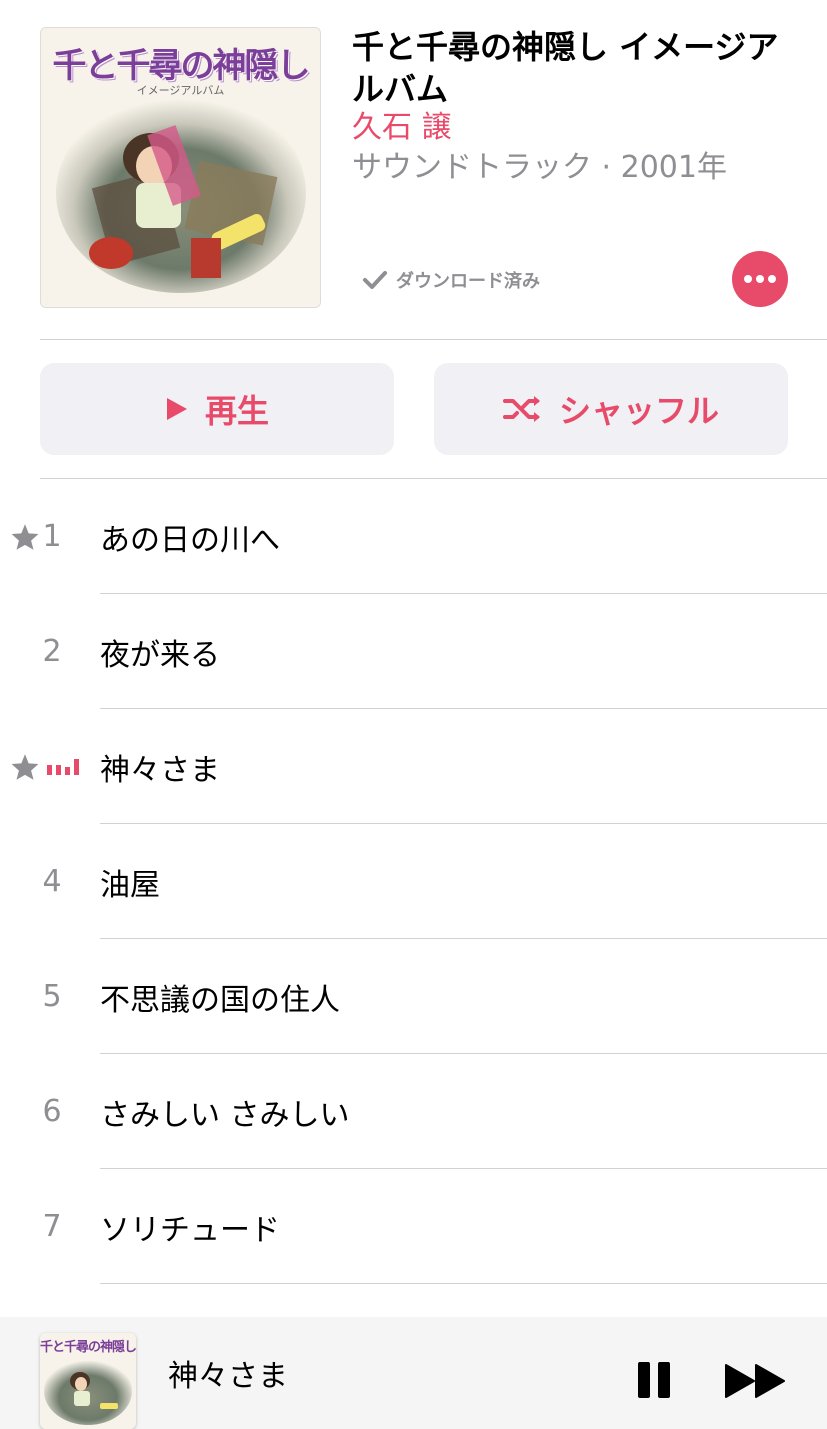 The image size is (827, 1429). Describe the element at coordinates (180, 167) in the screenshot. I see `album-artwork: 千と千尋の神隠し イメージアルバム` at that location.